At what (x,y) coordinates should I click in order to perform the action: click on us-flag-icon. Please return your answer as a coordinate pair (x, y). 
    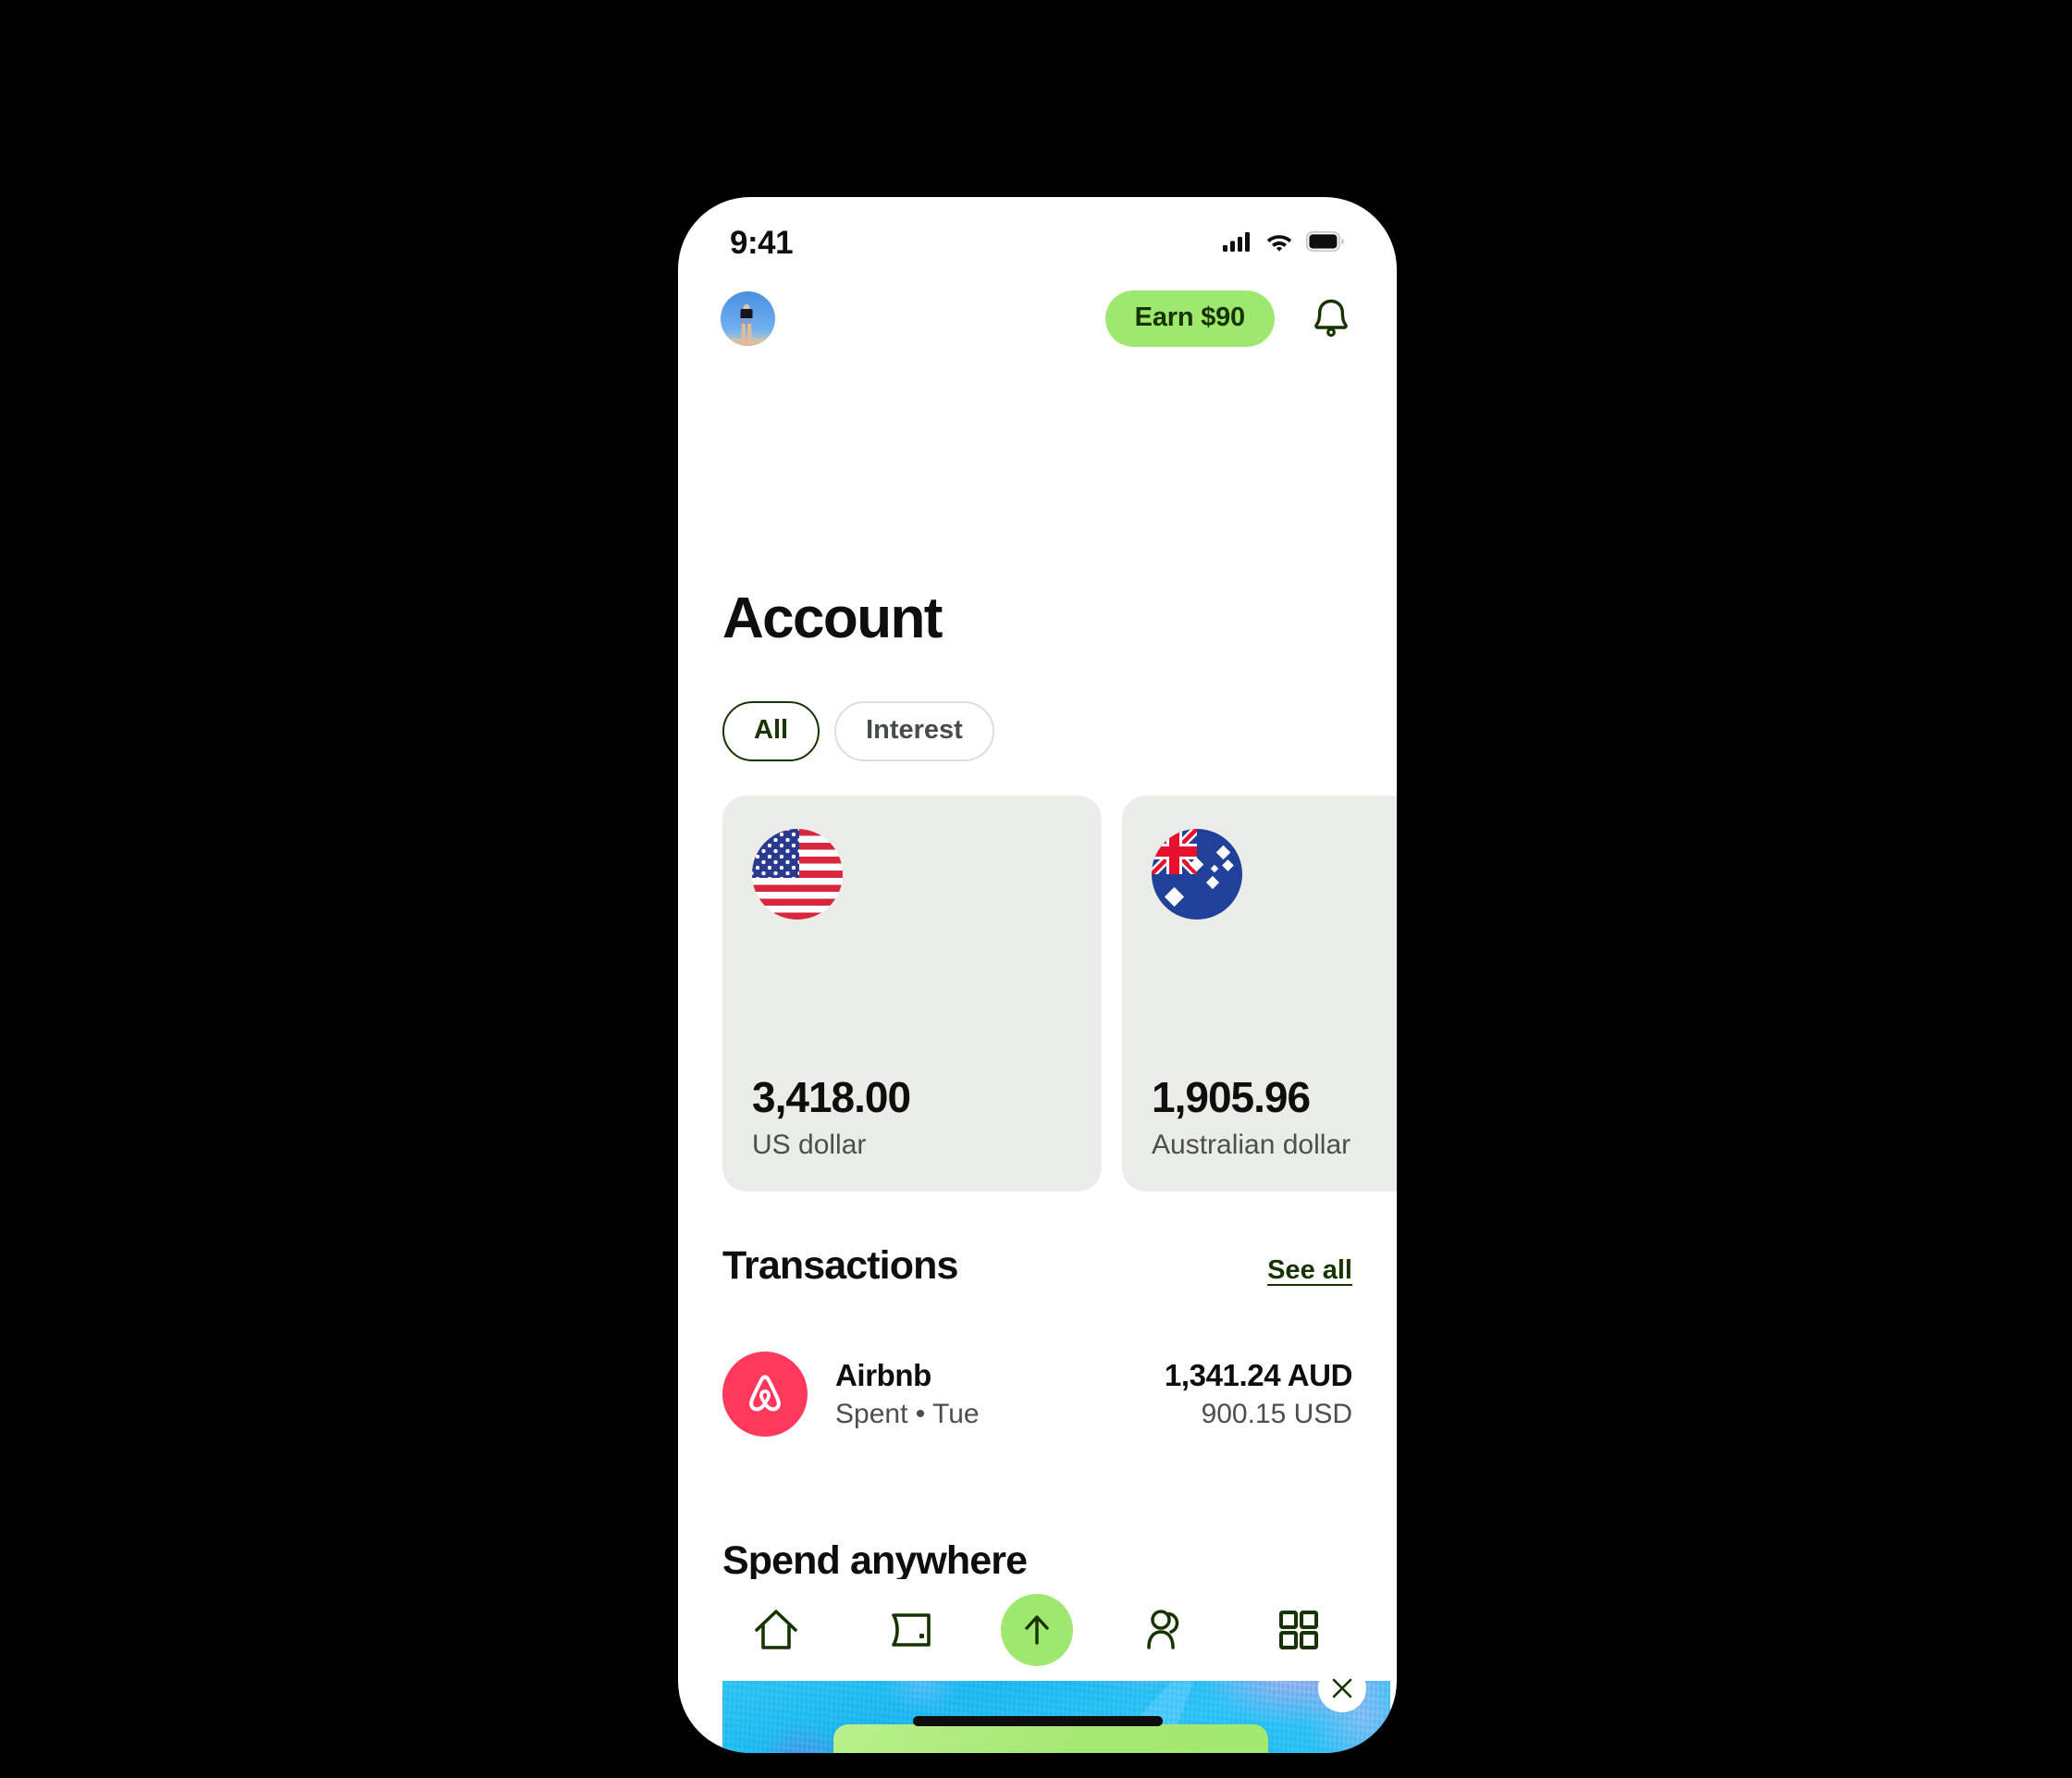
    Looking at the image, I should click on (798, 875).